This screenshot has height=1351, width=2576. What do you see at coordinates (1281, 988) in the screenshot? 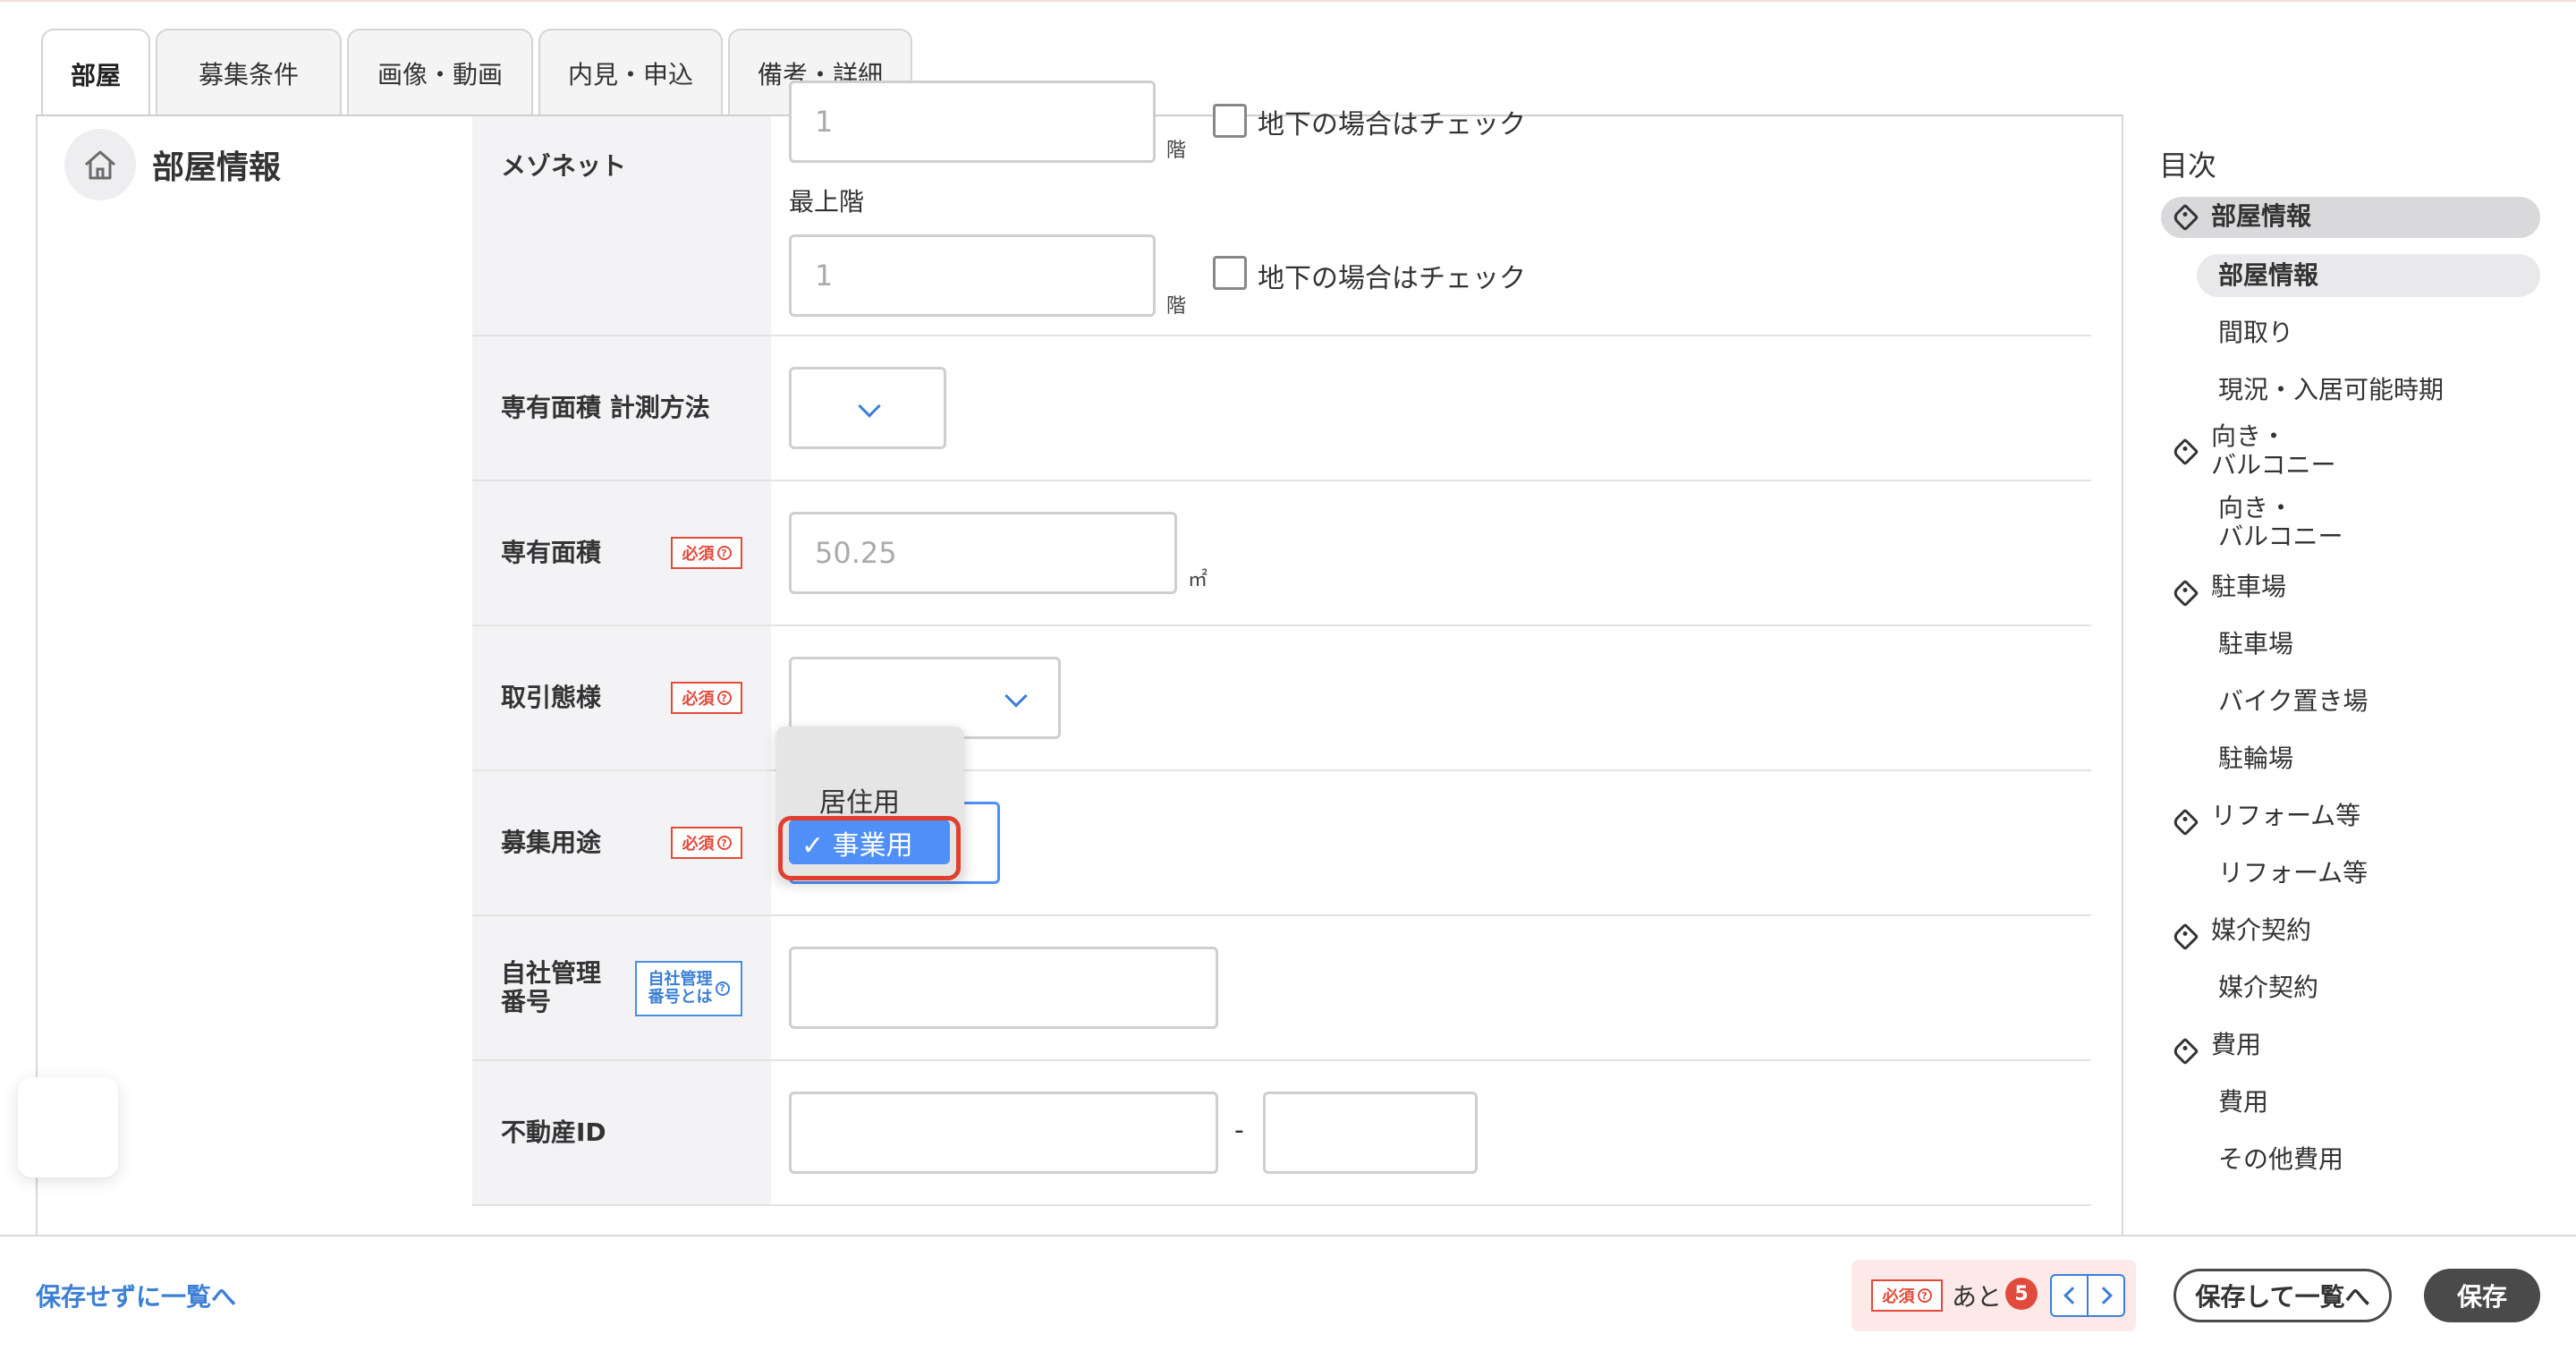
I see `row-mgmt-number: 自社管理 番号 自社管理 番号とは ?` at bounding box center [1281, 988].